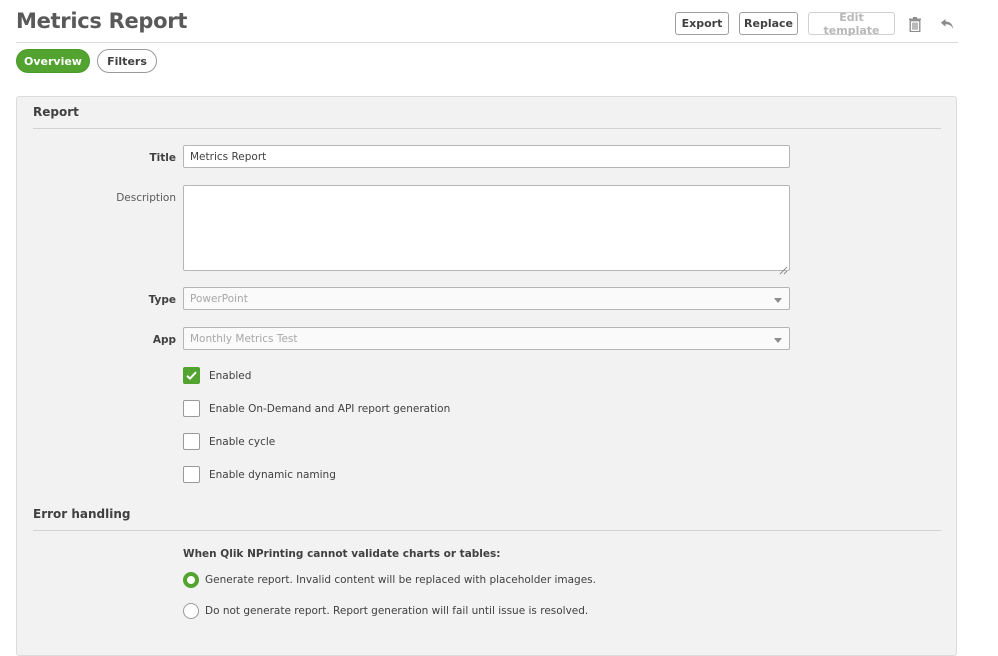 This screenshot has height=656, width=998. I want to click on description-label: Description, so click(146, 198).